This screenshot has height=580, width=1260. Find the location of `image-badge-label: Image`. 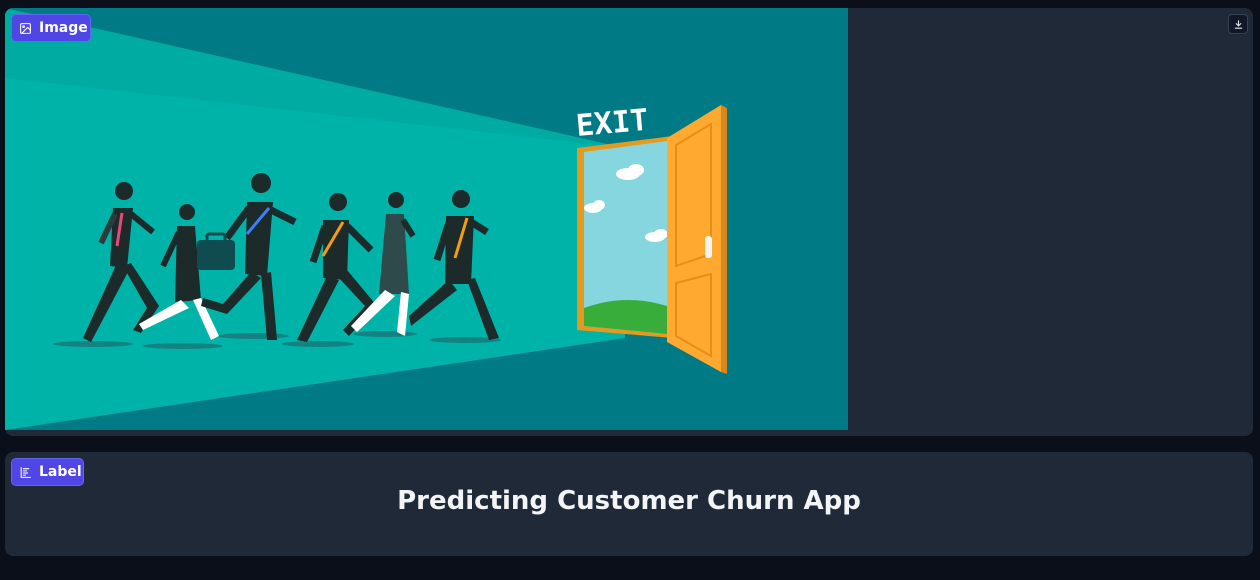

image-badge-label: Image is located at coordinates (63, 28).